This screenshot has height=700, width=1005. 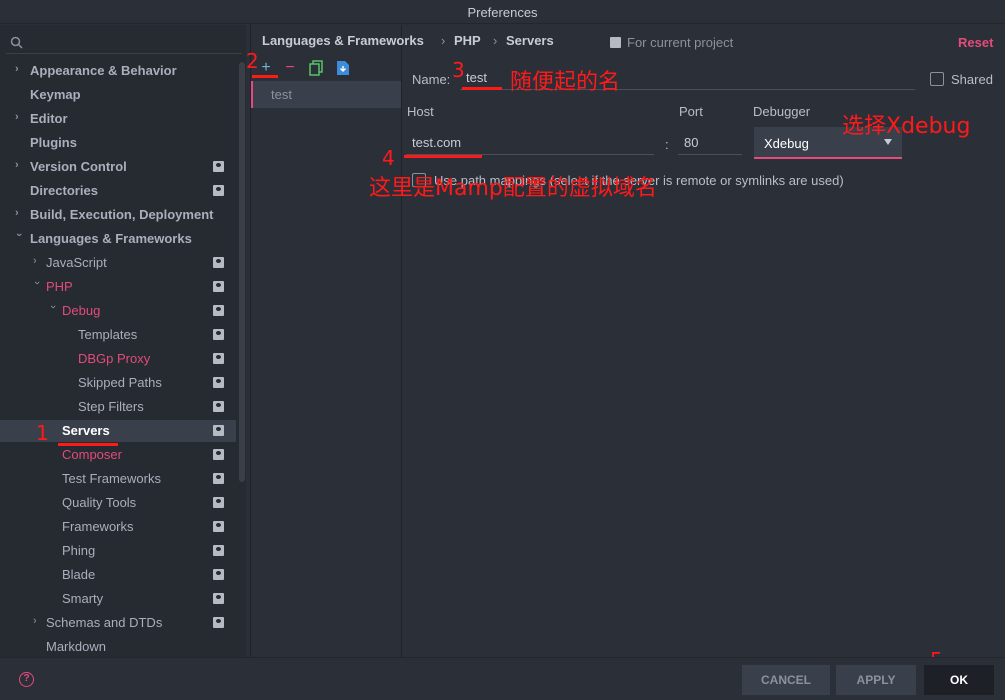 I want to click on sidebar-item-languages: › Languages & Frameworks, so click(x=118, y=239).